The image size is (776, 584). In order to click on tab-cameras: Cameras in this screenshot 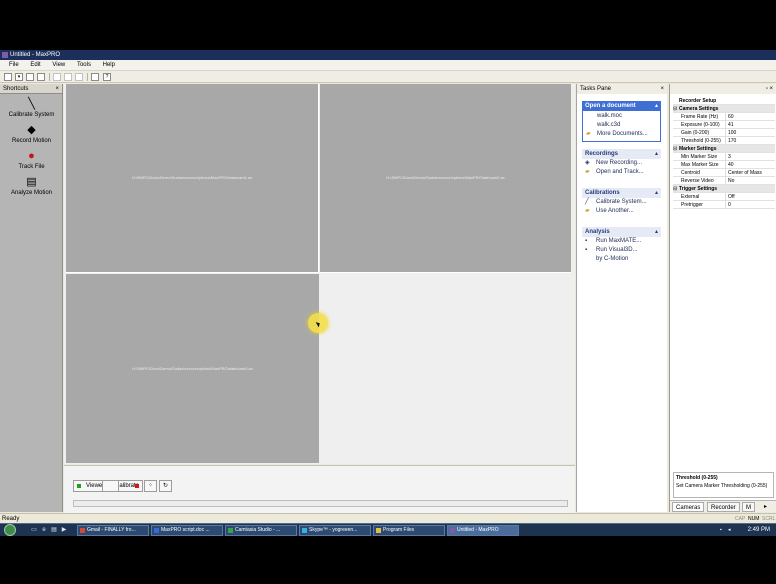, I will do `click(688, 507)`.